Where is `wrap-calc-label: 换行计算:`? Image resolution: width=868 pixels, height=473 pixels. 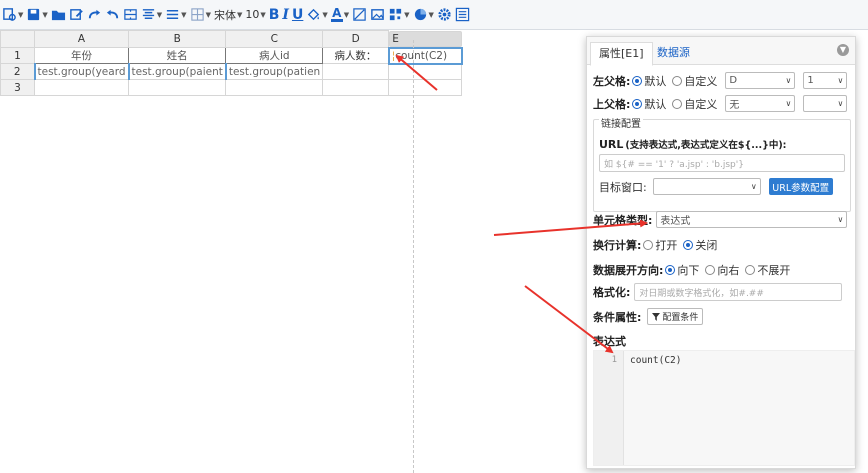
wrap-calc-label: 换行计算: is located at coordinates (617, 245).